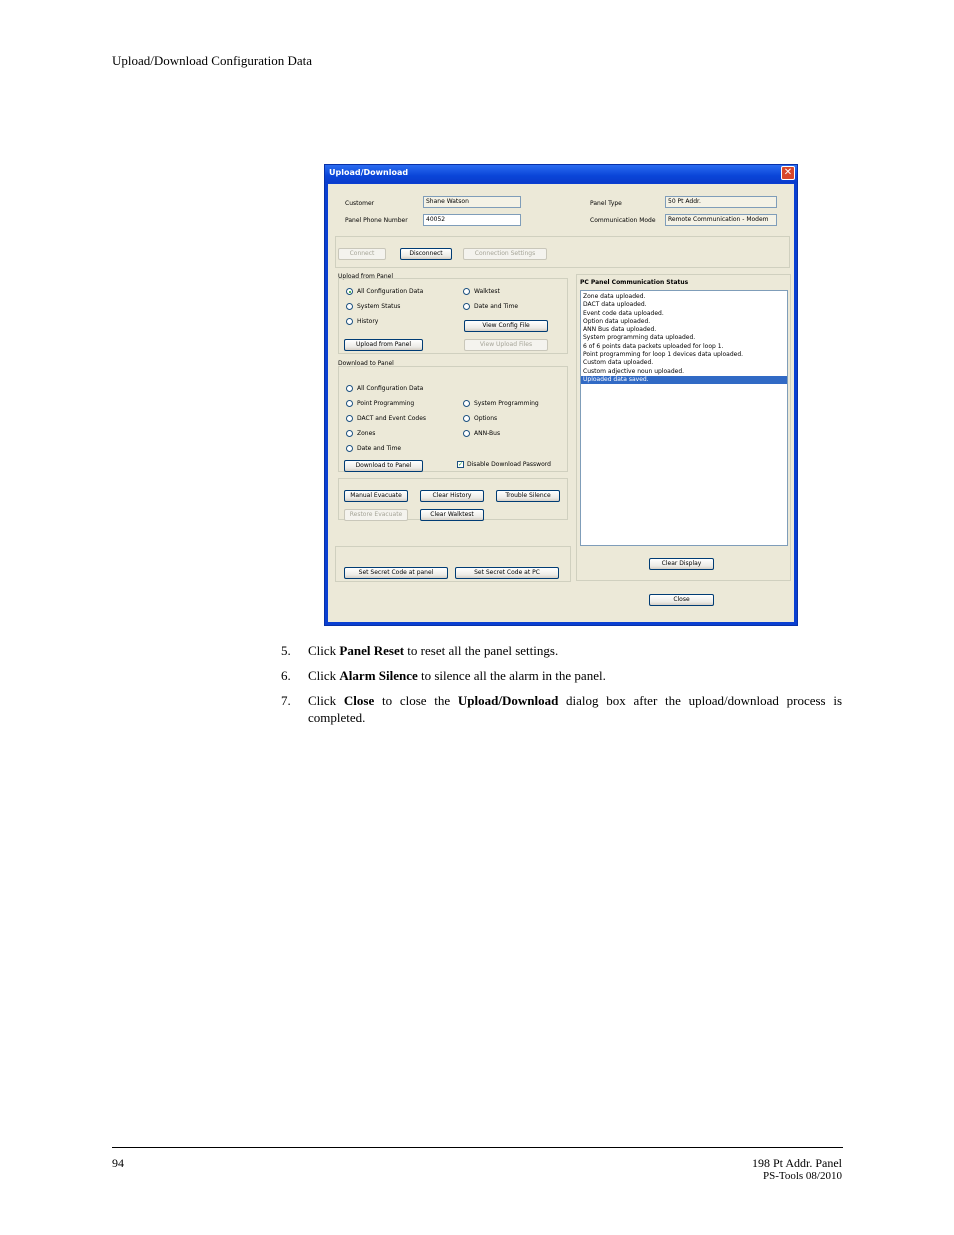 The image size is (954, 1235). What do you see at coordinates (490, 306) in the screenshot?
I see `upload-date-time-radio: Date and Time` at bounding box center [490, 306].